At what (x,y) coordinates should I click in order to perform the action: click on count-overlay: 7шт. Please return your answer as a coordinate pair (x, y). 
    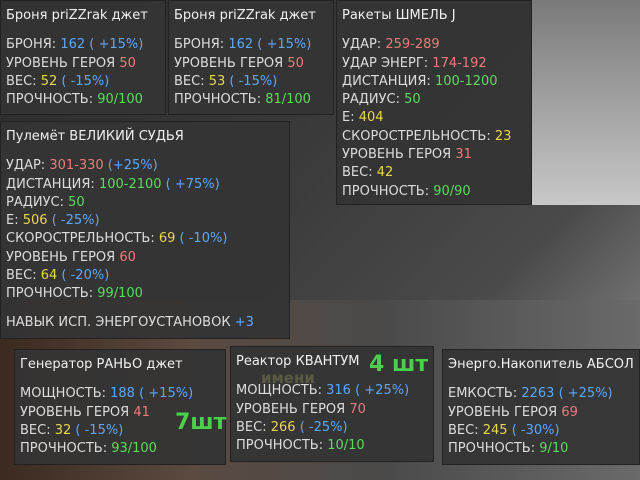
    Looking at the image, I should click on (201, 422).